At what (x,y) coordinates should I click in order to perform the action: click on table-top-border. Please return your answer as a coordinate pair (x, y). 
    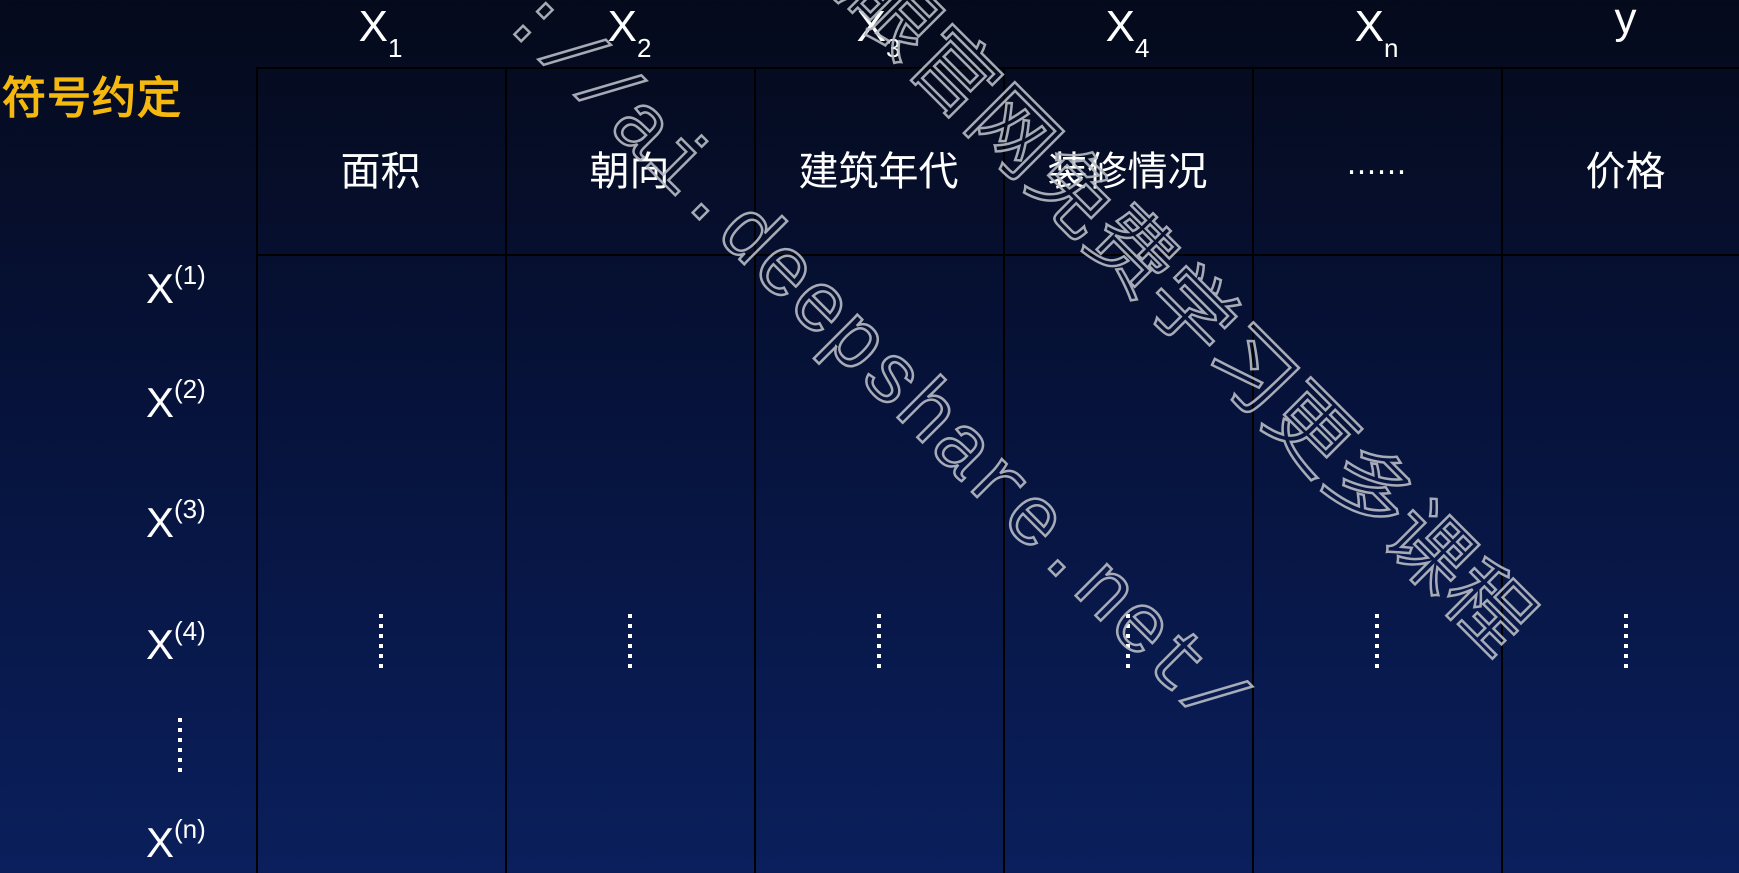
    Looking at the image, I should click on (997, 68).